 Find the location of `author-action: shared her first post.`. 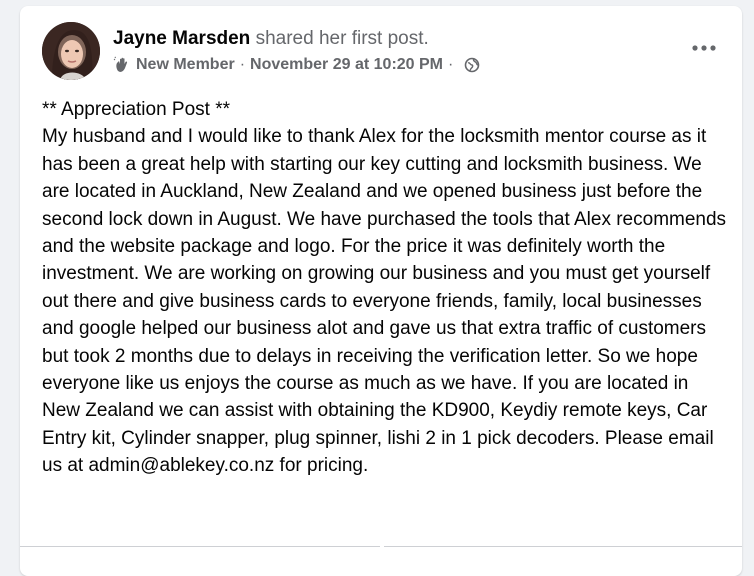

author-action: shared her first post. is located at coordinates (342, 38).